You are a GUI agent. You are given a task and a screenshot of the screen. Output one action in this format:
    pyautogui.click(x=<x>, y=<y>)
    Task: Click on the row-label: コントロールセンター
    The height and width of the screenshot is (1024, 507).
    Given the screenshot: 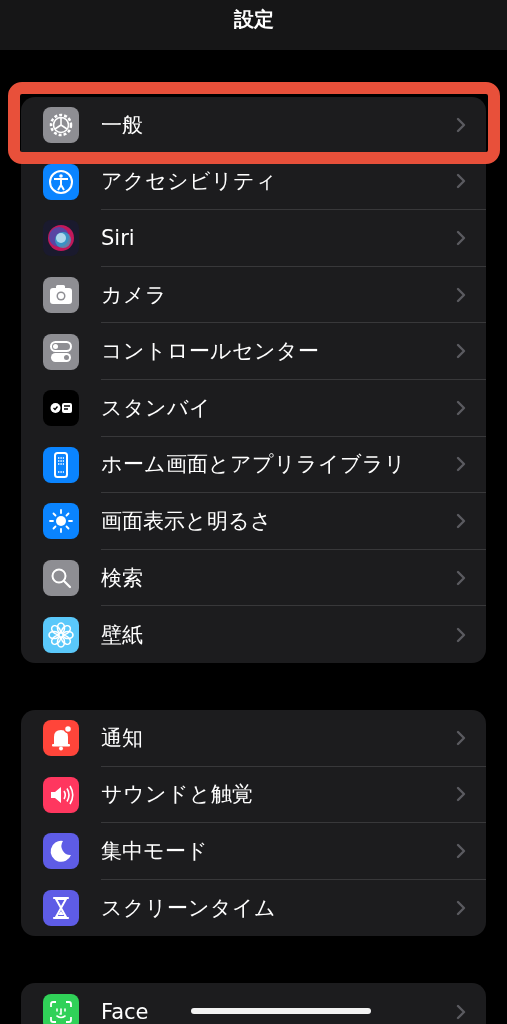 What is the action you would take?
    pyautogui.click(x=210, y=352)
    